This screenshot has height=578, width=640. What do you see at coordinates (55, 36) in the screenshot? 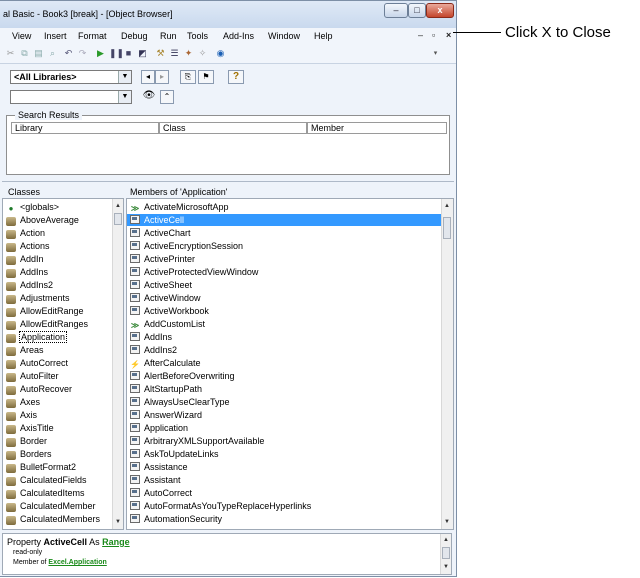
I see `menu-insert: Insert` at bounding box center [55, 36].